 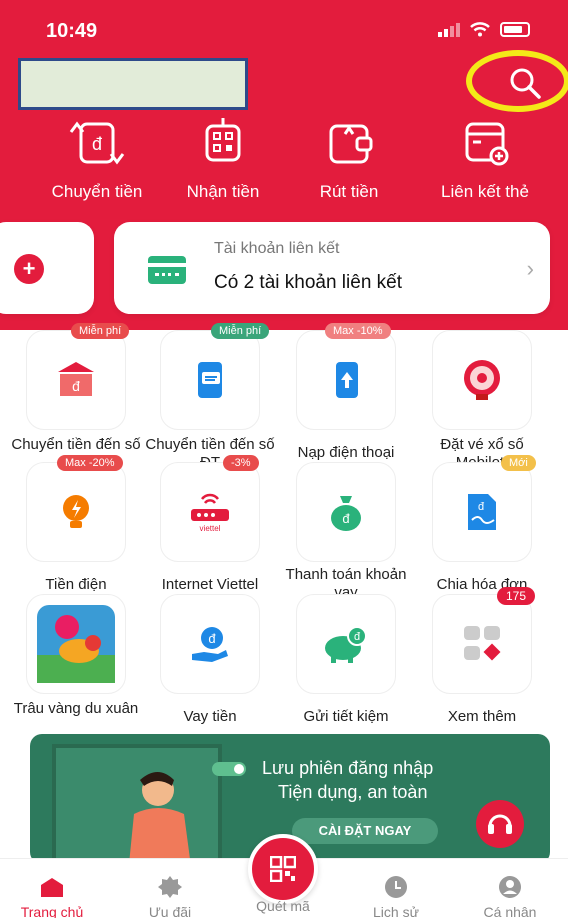 I want to click on withdraw-icon, so click(x=351, y=144).